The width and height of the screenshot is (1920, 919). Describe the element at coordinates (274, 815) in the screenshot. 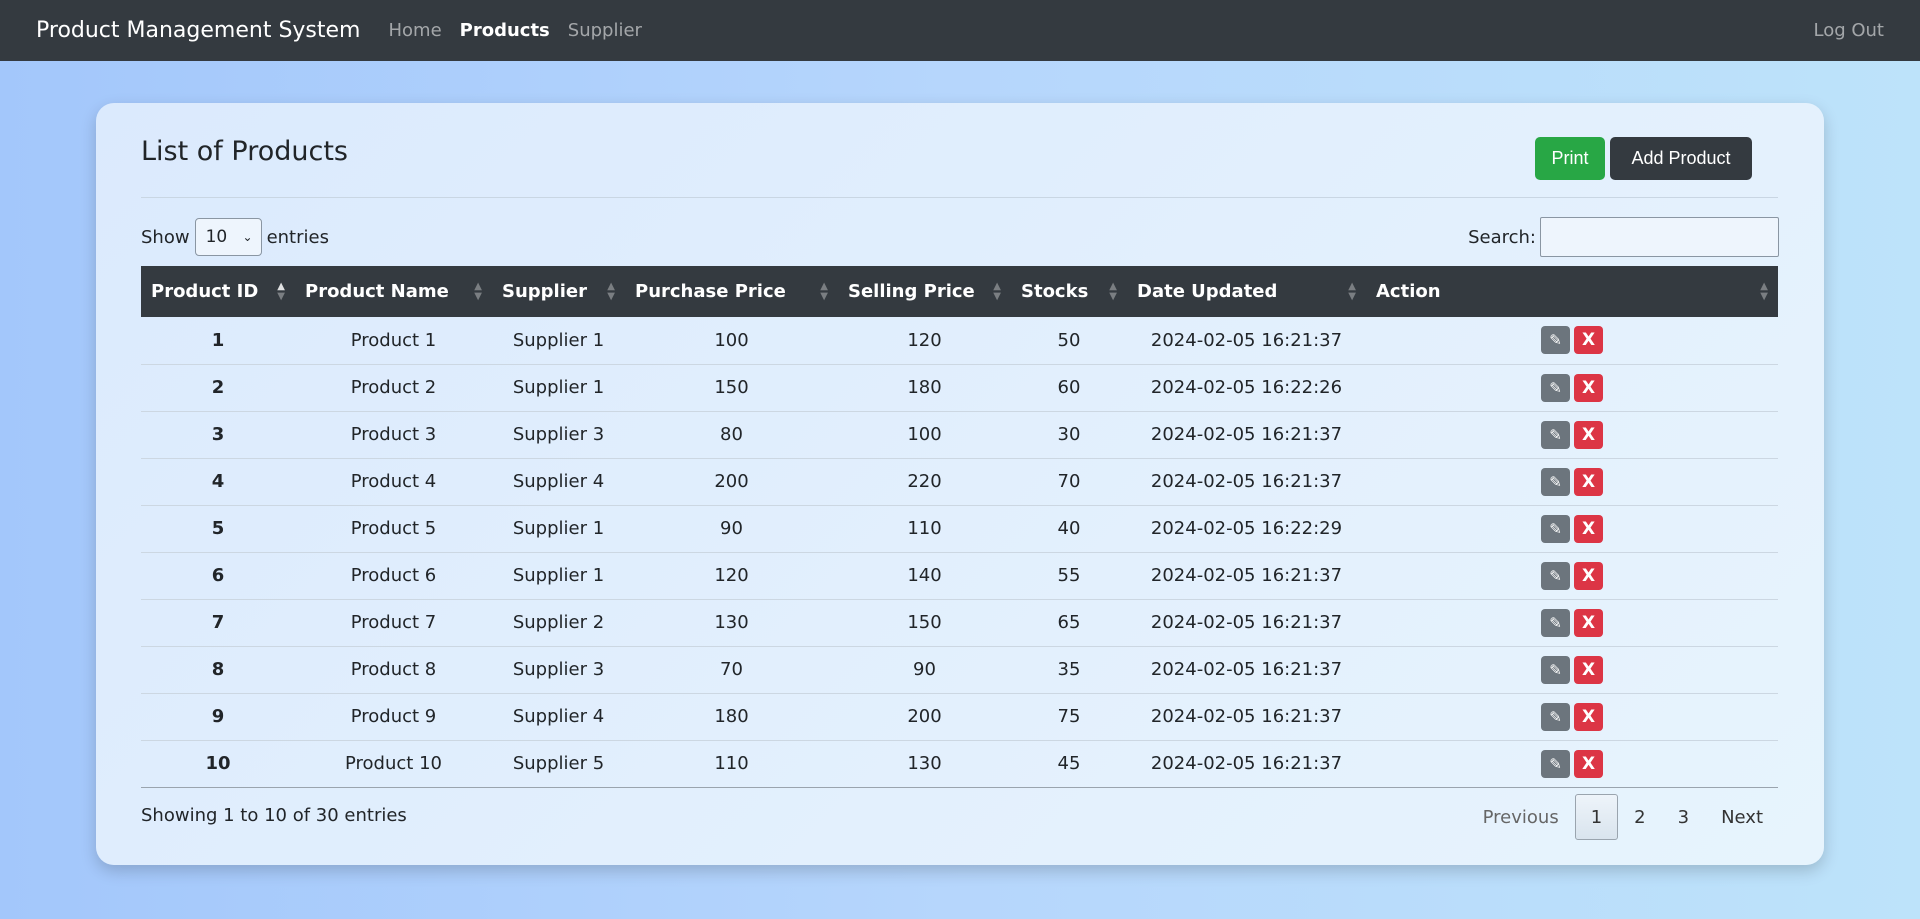

I see `table-info: Showing 1 to 10 of 30 entries` at that location.